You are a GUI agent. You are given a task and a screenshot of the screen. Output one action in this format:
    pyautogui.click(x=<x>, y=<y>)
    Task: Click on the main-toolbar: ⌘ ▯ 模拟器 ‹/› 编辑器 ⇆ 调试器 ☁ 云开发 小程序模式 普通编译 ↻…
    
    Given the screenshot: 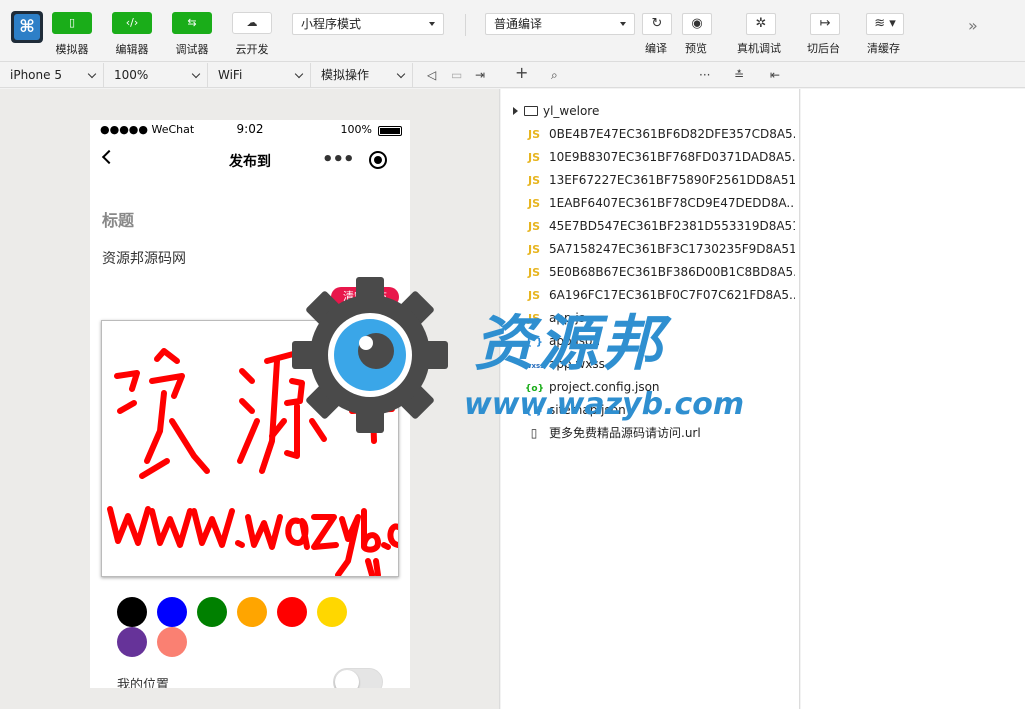 What is the action you would take?
    pyautogui.click(x=512, y=31)
    